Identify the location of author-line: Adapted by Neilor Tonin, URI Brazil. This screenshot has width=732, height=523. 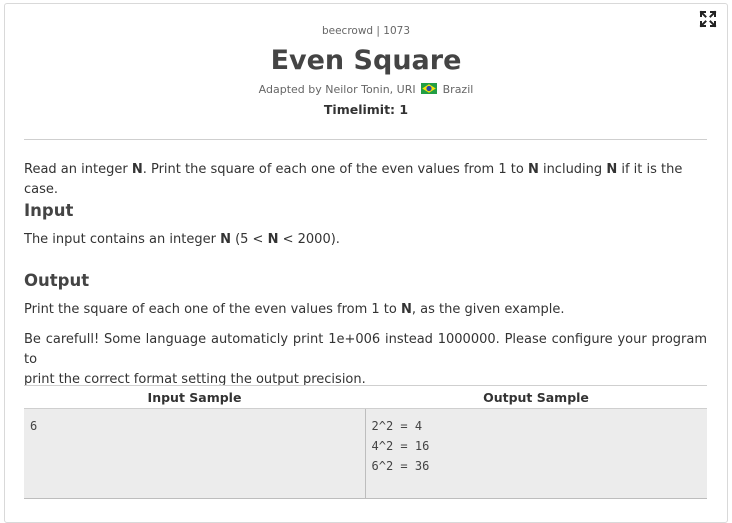
(366, 89).